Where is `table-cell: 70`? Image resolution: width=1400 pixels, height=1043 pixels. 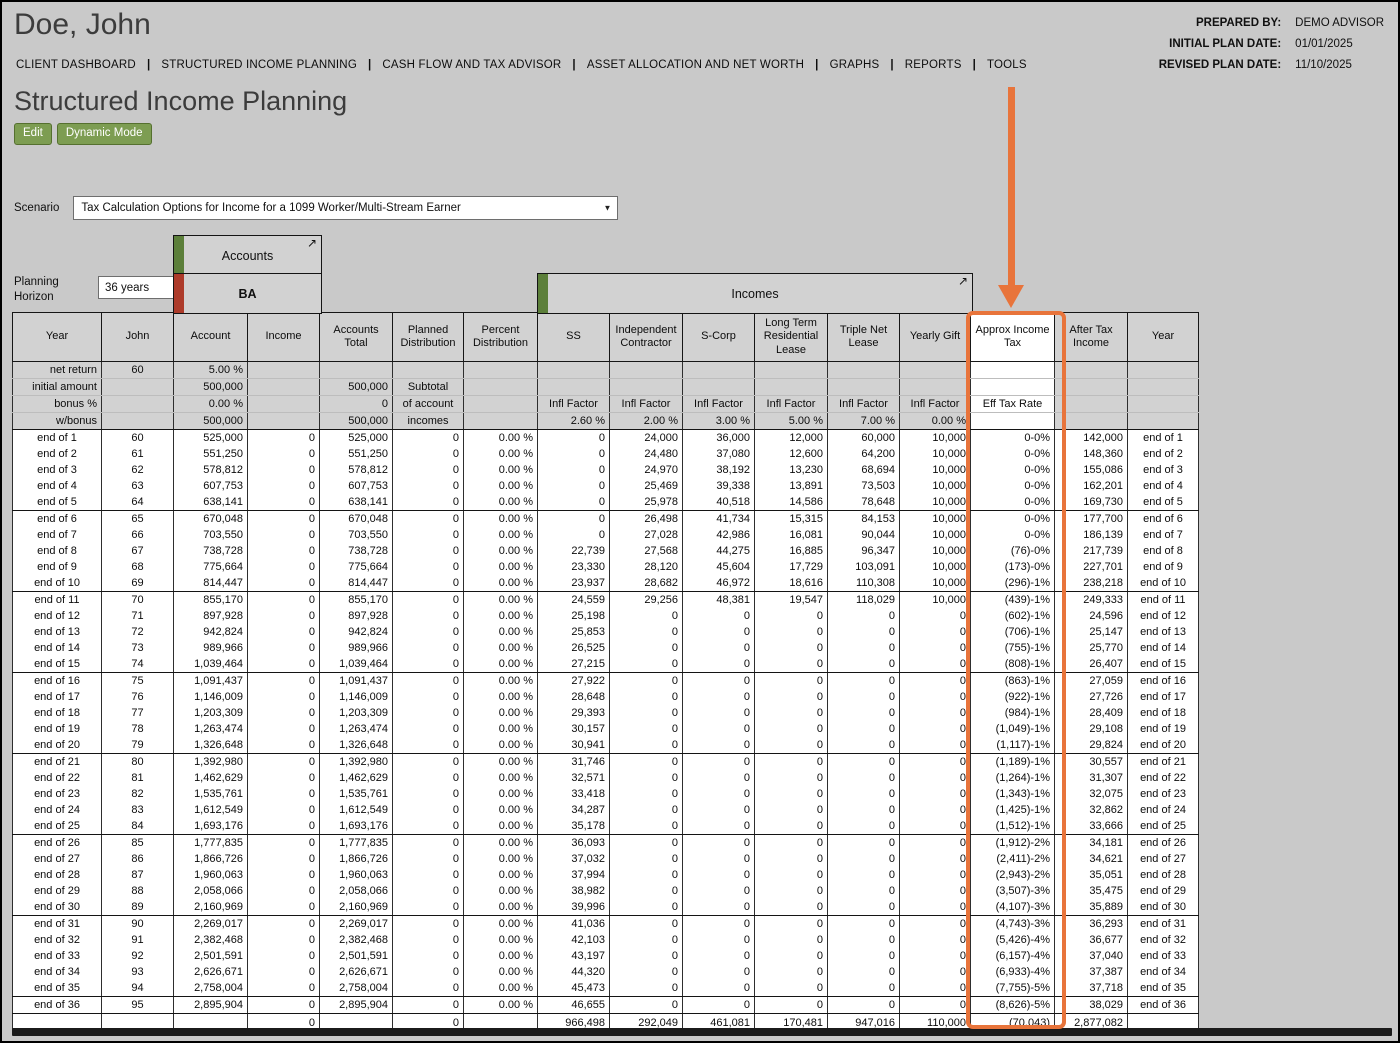 table-cell: 70 is located at coordinates (137, 599).